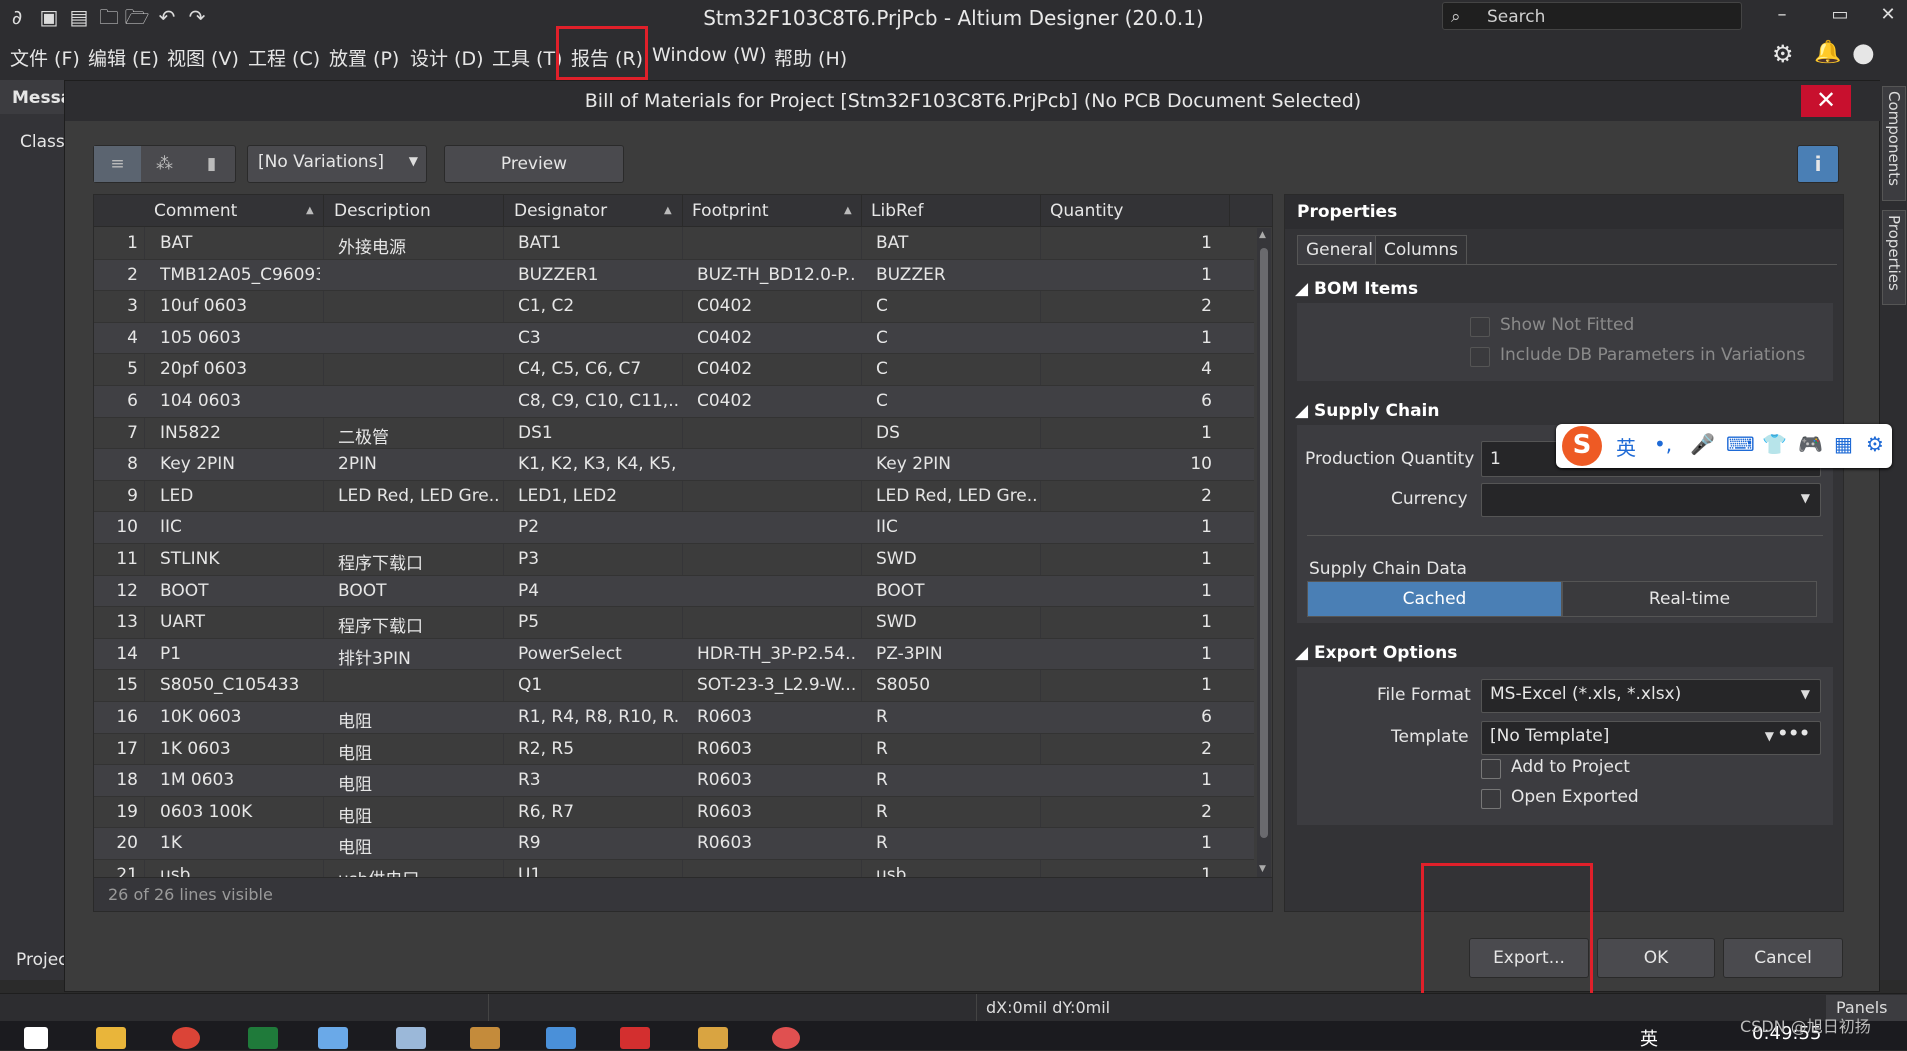 Image resolution: width=1907 pixels, height=1051 pixels. What do you see at coordinates (1663, 444) in the screenshot?
I see `ime-punct-icon: •,` at bounding box center [1663, 444].